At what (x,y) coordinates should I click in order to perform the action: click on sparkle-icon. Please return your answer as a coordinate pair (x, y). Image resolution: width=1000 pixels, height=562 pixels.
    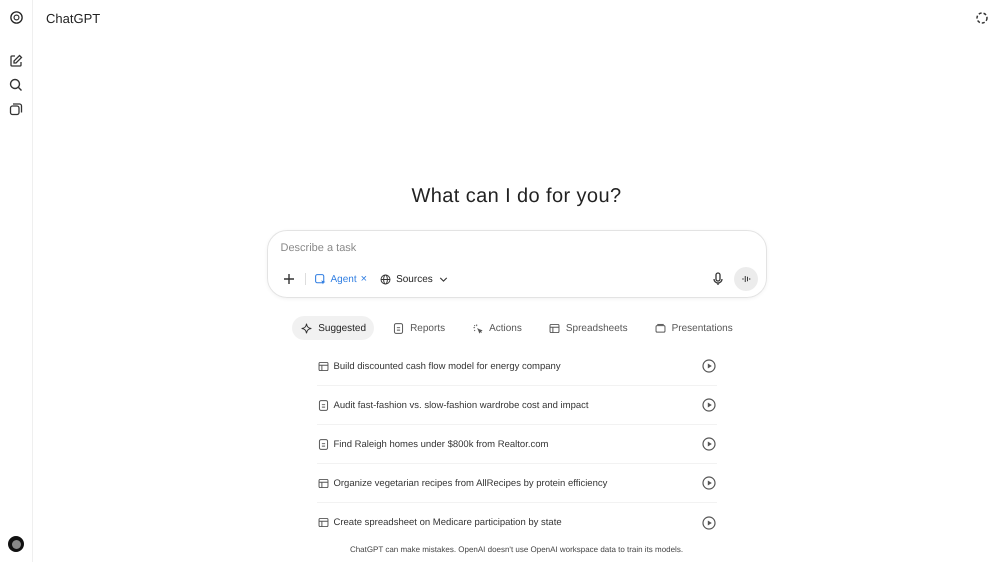
    Looking at the image, I should click on (307, 328).